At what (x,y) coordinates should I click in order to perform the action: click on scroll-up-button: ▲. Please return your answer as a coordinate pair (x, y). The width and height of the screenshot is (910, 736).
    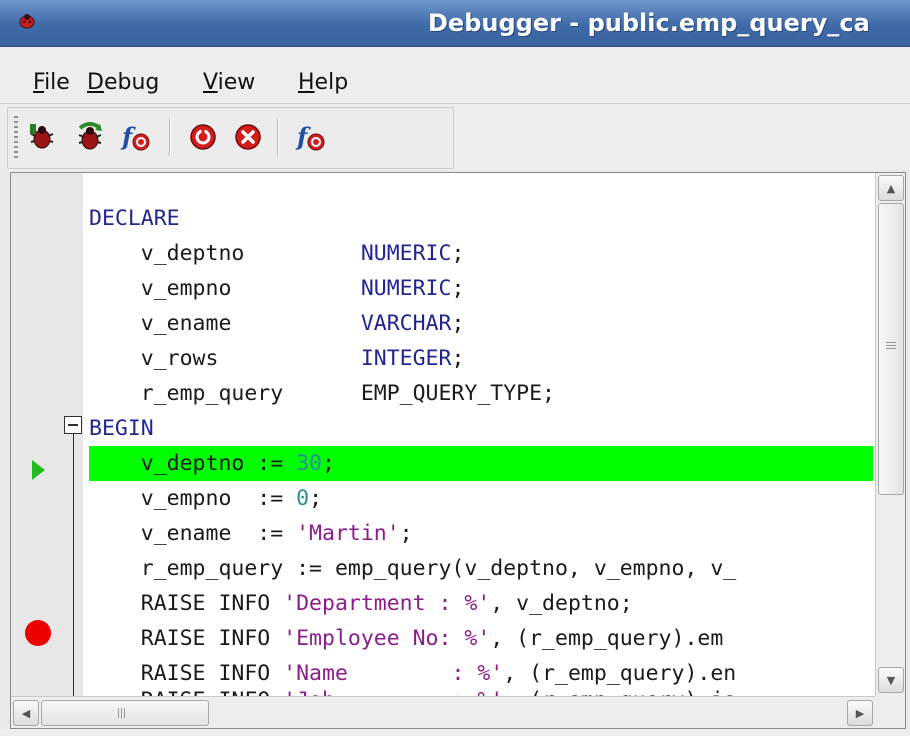
    Looking at the image, I should click on (891, 188).